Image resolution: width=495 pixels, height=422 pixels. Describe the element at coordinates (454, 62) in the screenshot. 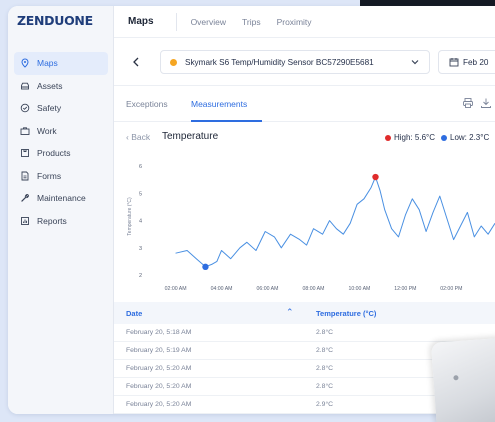

I see `calendar-icon` at that location.